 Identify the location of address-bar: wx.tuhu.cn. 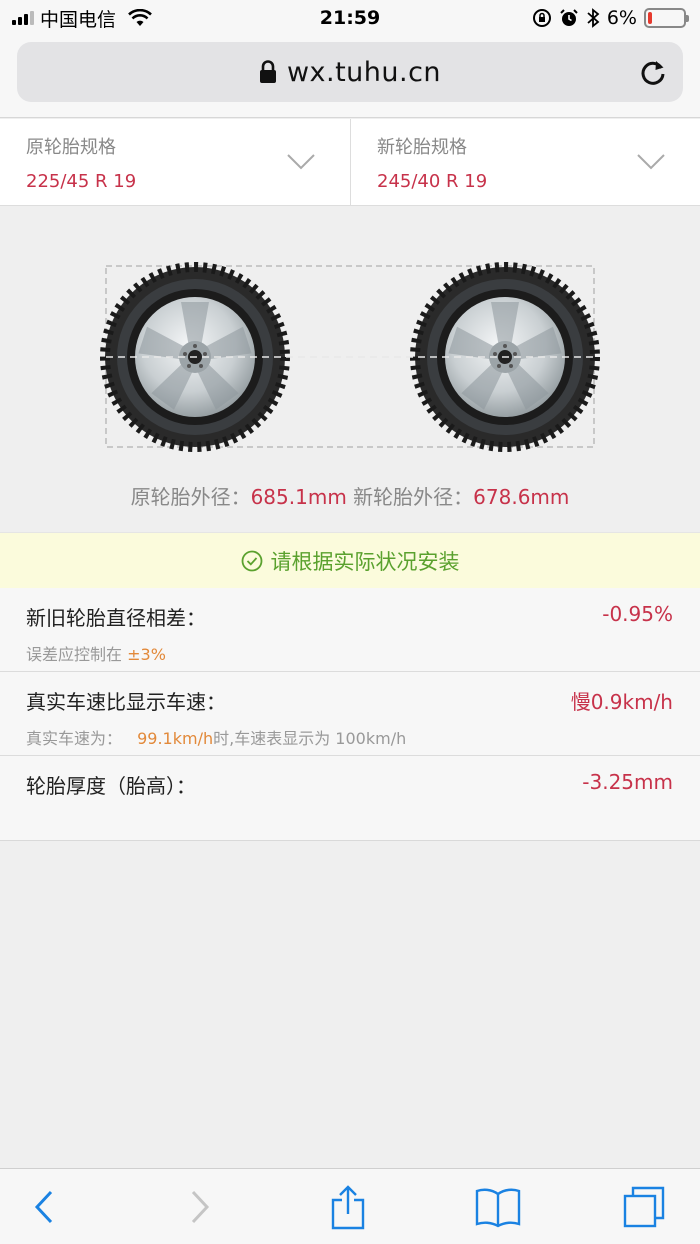
(350, 72).